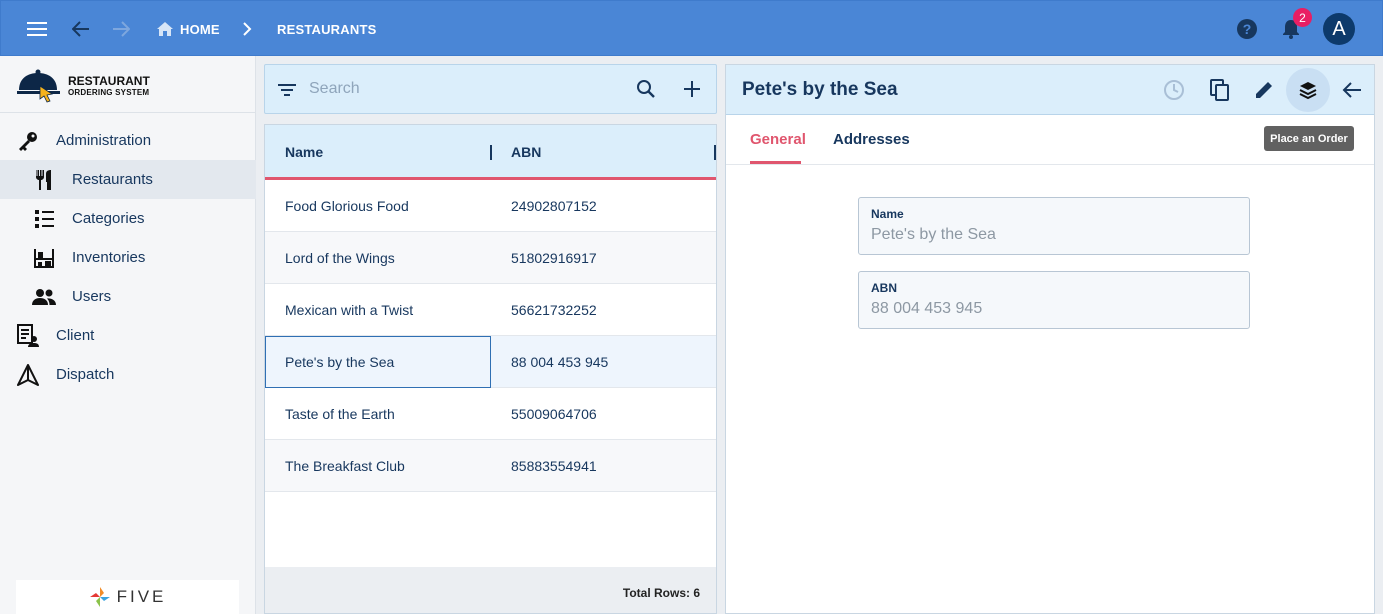 This screenshot has width=1383, height=614. Describe the element at coordinates (691, 28) in the screenshot. I see `top-bar: HOME RESTAURANTS ? 2 A` at that location.